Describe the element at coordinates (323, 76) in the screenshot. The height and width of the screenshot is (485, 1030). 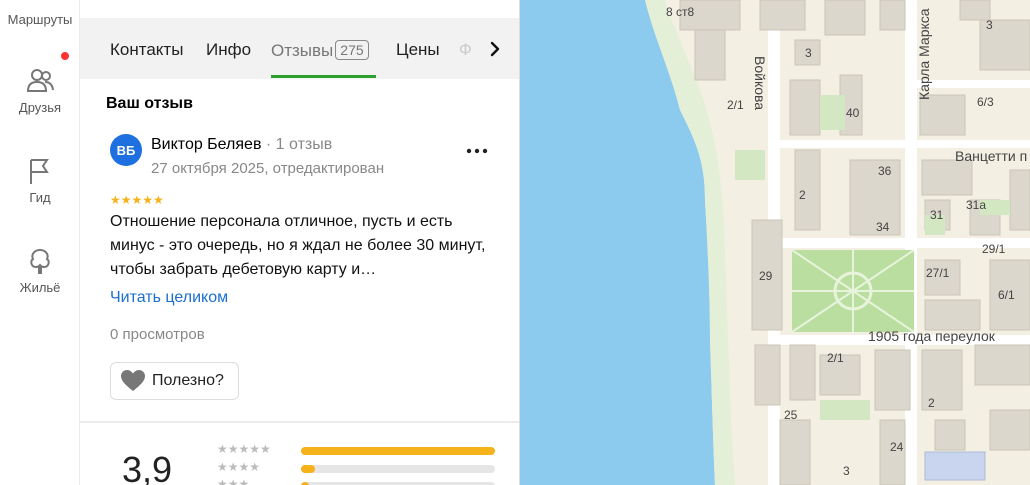
I see `active-tab-indicator` at that location.